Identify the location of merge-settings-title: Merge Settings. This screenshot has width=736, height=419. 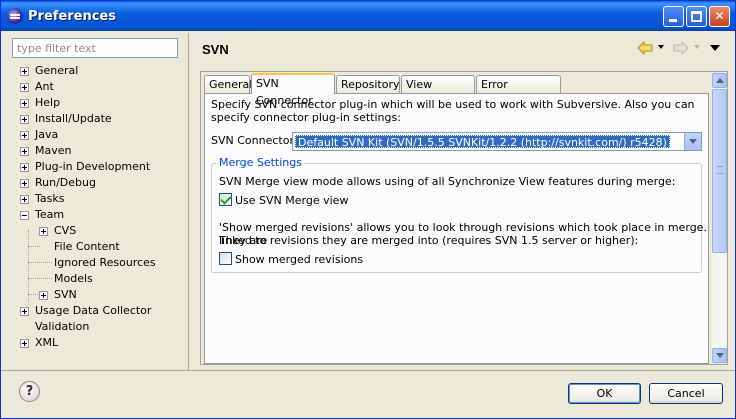
(260, 162).